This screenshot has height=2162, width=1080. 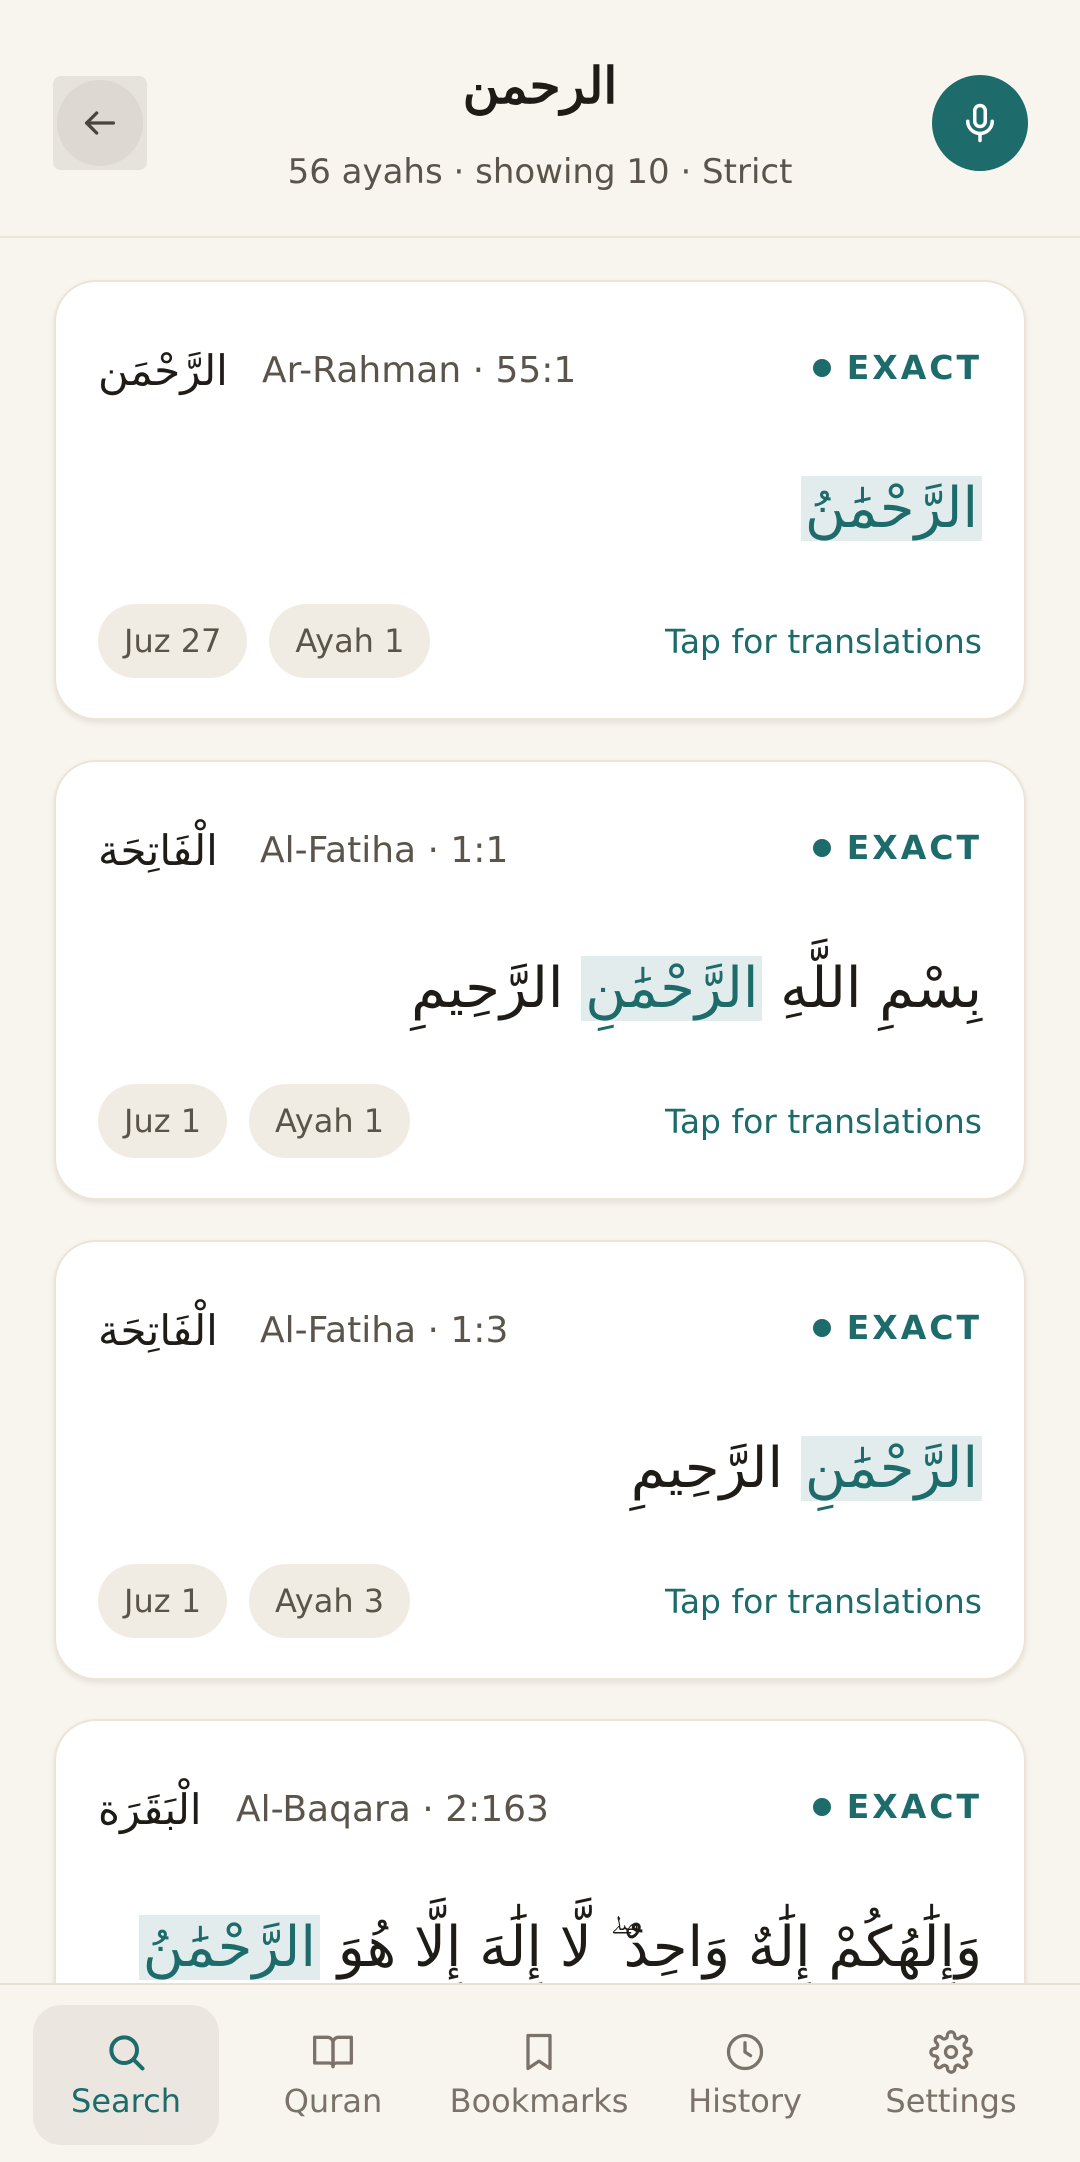 I want to click on surah-name-arabic: الرَّحْمَن, so click(x=163, y=370).